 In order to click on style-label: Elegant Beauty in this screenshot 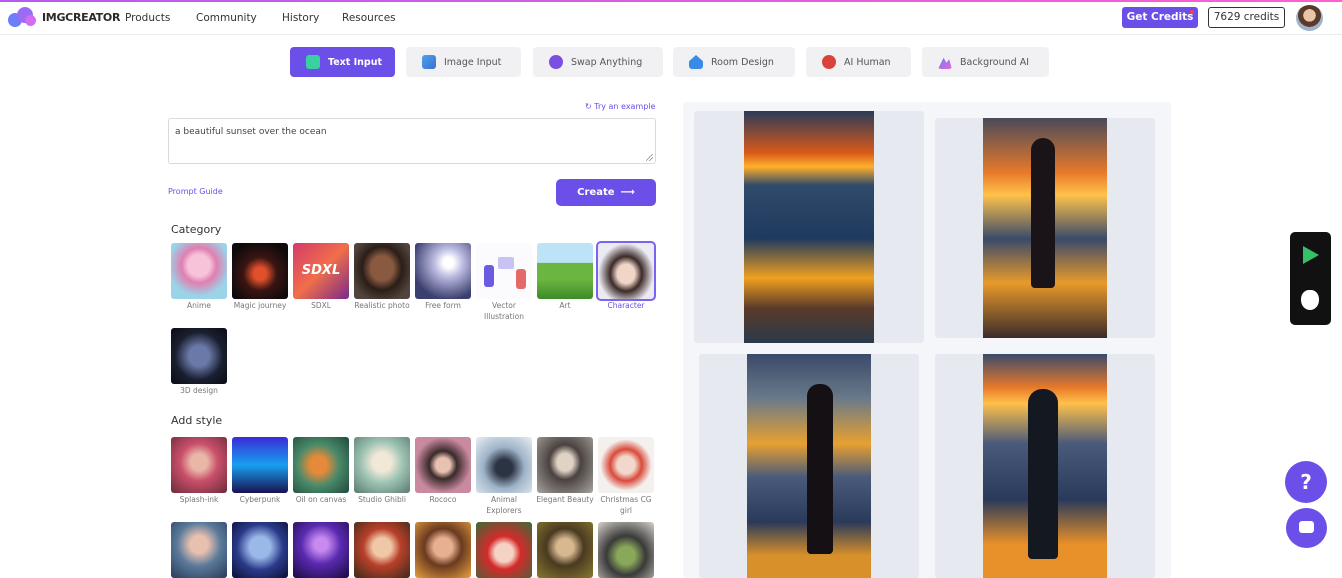, I will do `click(565, 499)`.